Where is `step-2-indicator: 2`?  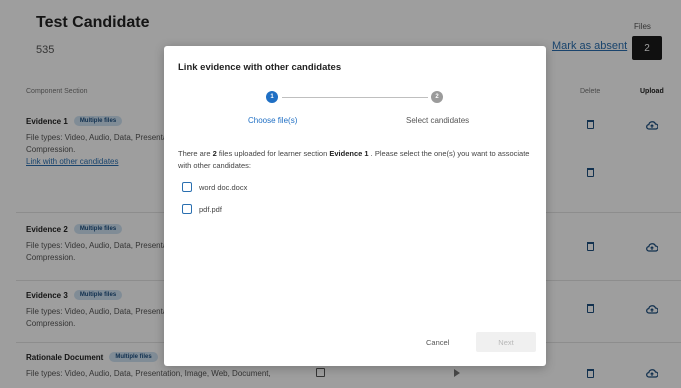
step-2-indicator: 2 is located at coordinates (437, 97).